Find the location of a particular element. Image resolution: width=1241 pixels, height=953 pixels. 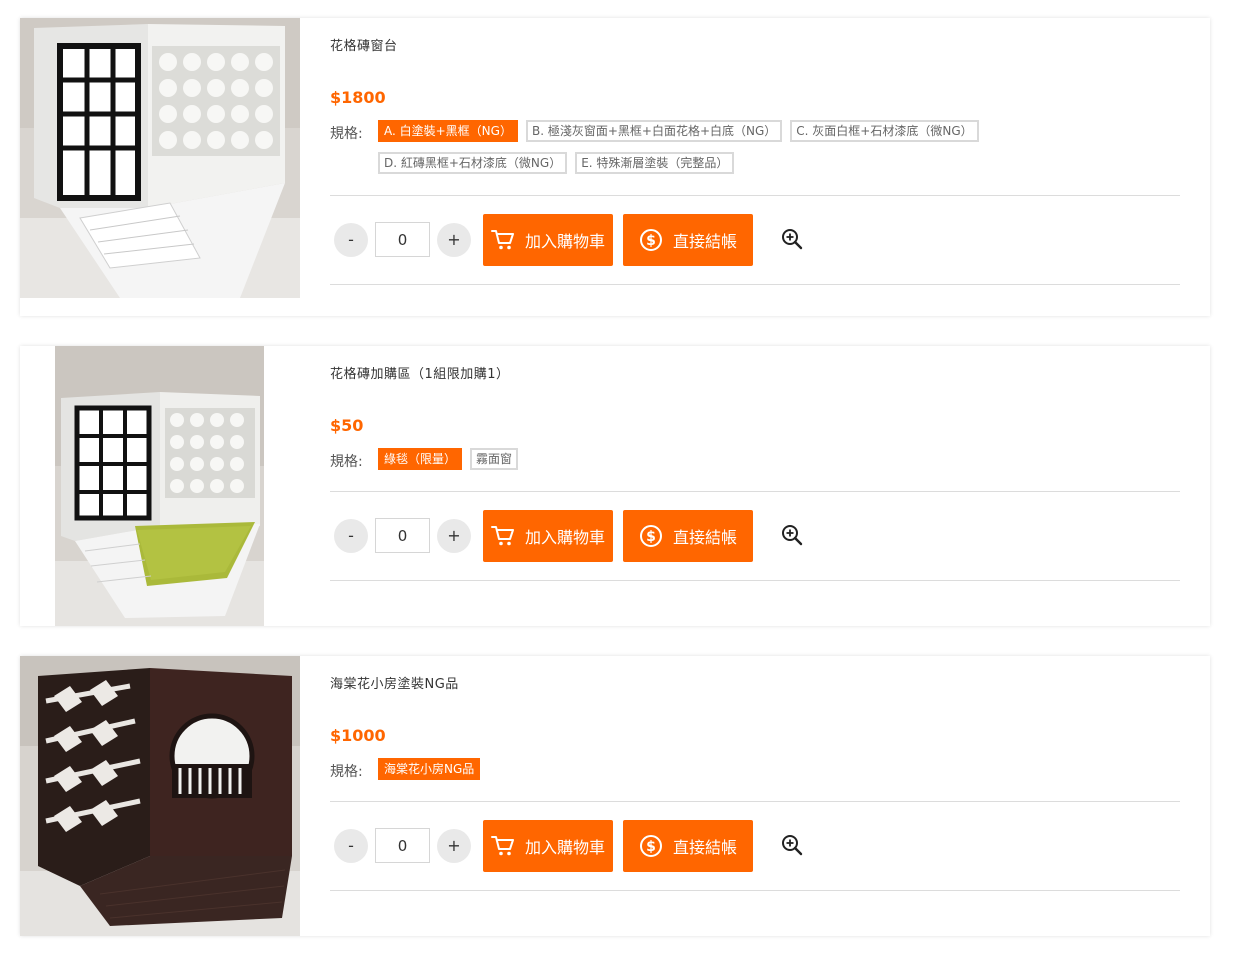

spec-option: C. 灰面白框+石材漆底（微NG） is located at coordinates (884, 131).